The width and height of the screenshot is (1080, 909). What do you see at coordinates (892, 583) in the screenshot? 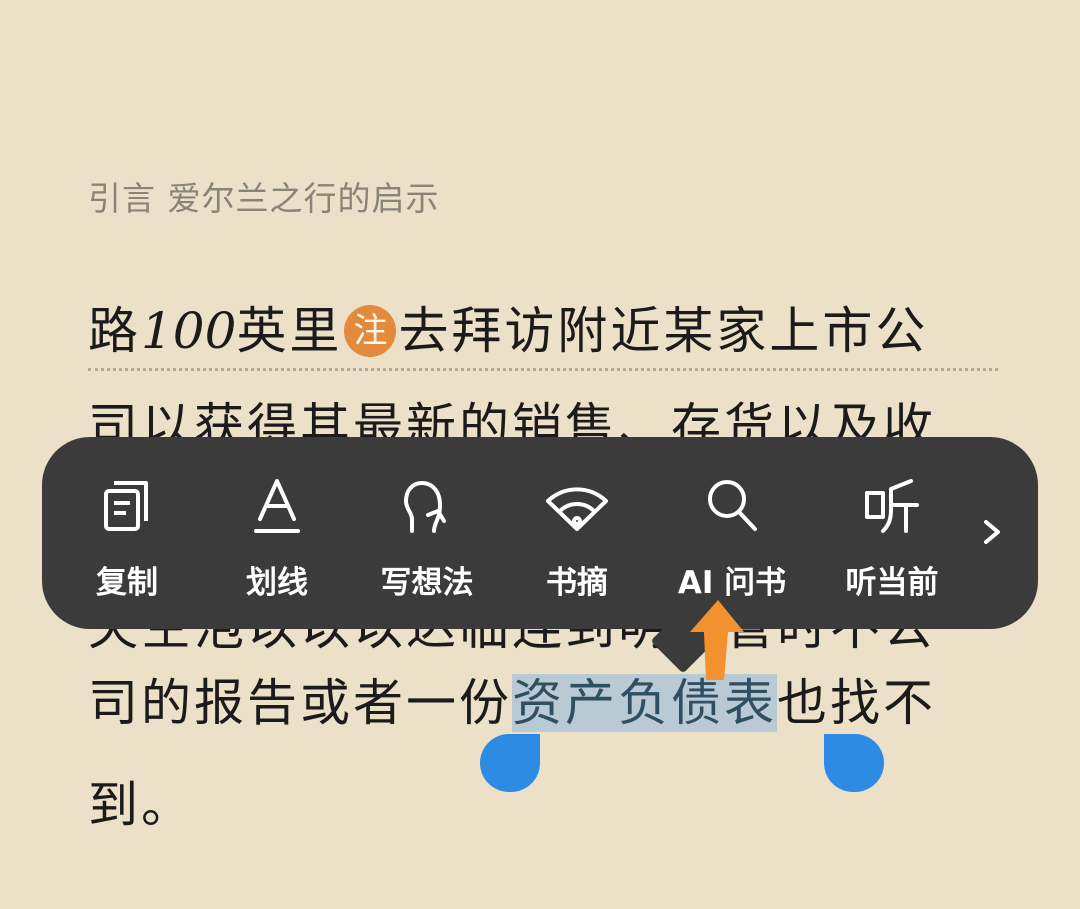
I see `menu-item-label: 听当前` at bounding box center [892, 583].